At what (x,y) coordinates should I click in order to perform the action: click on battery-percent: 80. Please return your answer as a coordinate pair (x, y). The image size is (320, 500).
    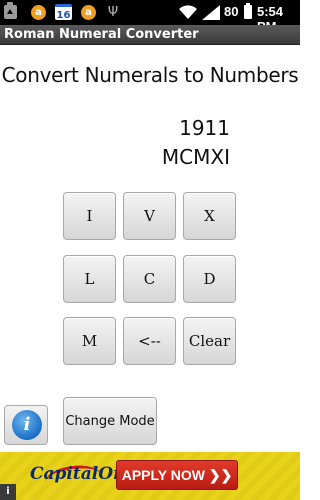
    Looking at the image, I should click on (231, 11).